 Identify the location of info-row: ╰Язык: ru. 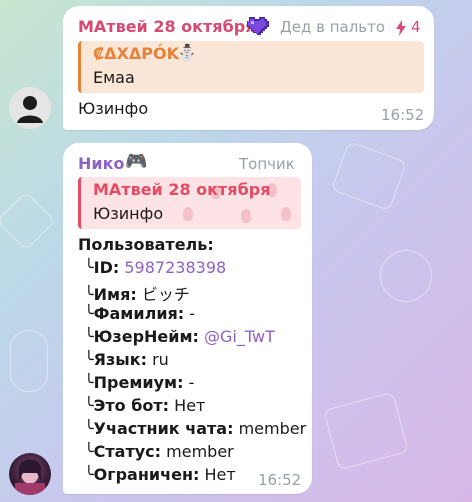
(126, 359).